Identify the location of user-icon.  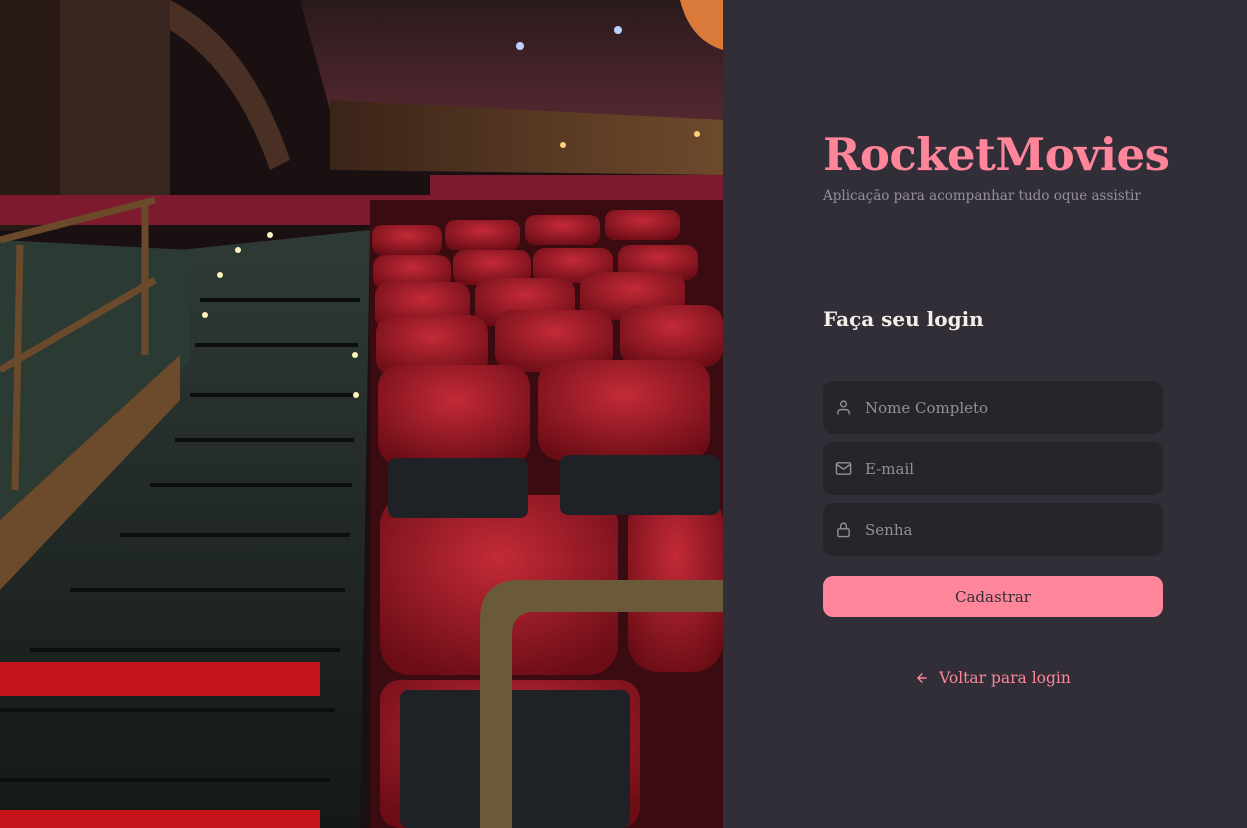
(843, 408).